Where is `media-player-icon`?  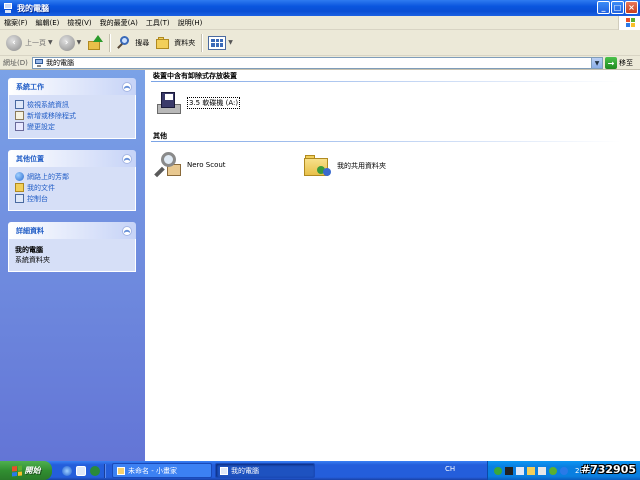
media-player-icon is located at coordinates (95, 470).